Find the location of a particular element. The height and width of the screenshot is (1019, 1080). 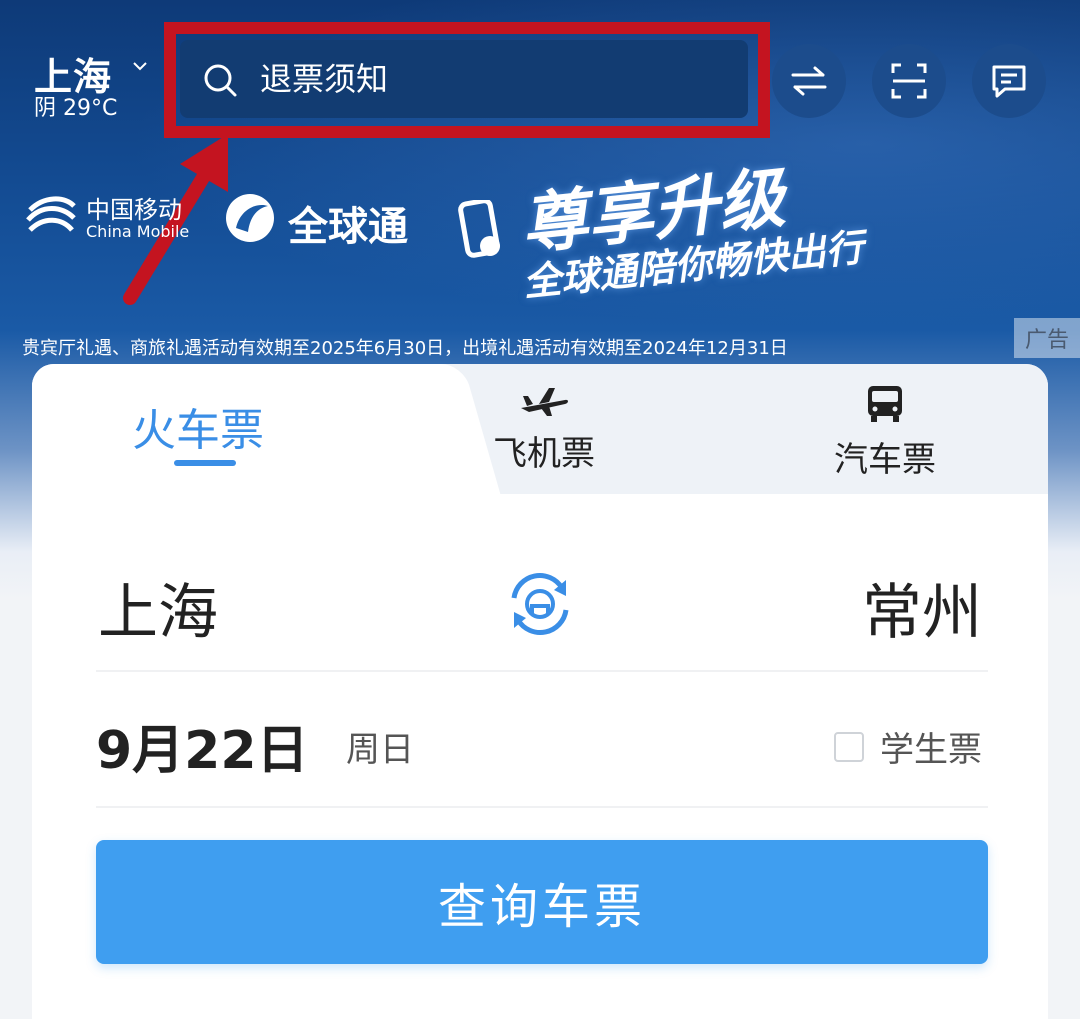

ad-badge: 广告 is located at coordinates (1047, 338).